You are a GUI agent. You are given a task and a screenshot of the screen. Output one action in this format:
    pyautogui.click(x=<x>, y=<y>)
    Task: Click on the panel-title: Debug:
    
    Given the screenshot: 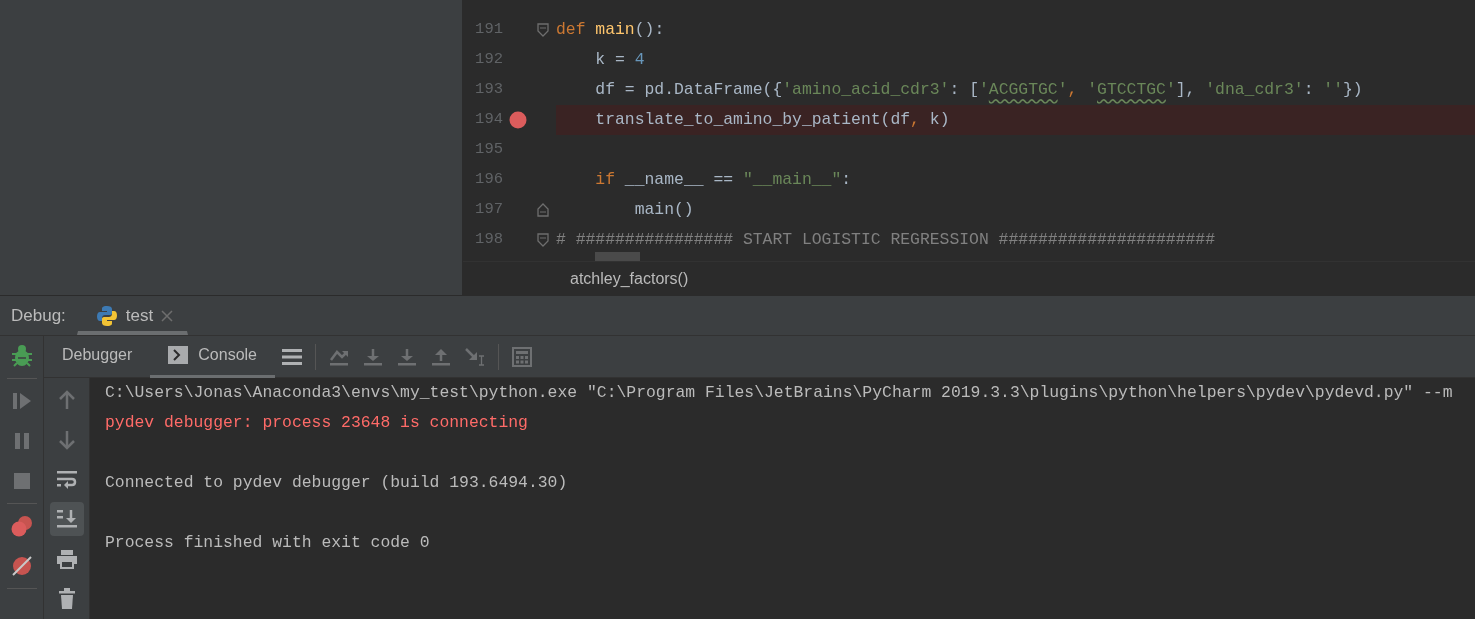 What is the action you would take?
    pyautogui.click(x=38, y=315)
    